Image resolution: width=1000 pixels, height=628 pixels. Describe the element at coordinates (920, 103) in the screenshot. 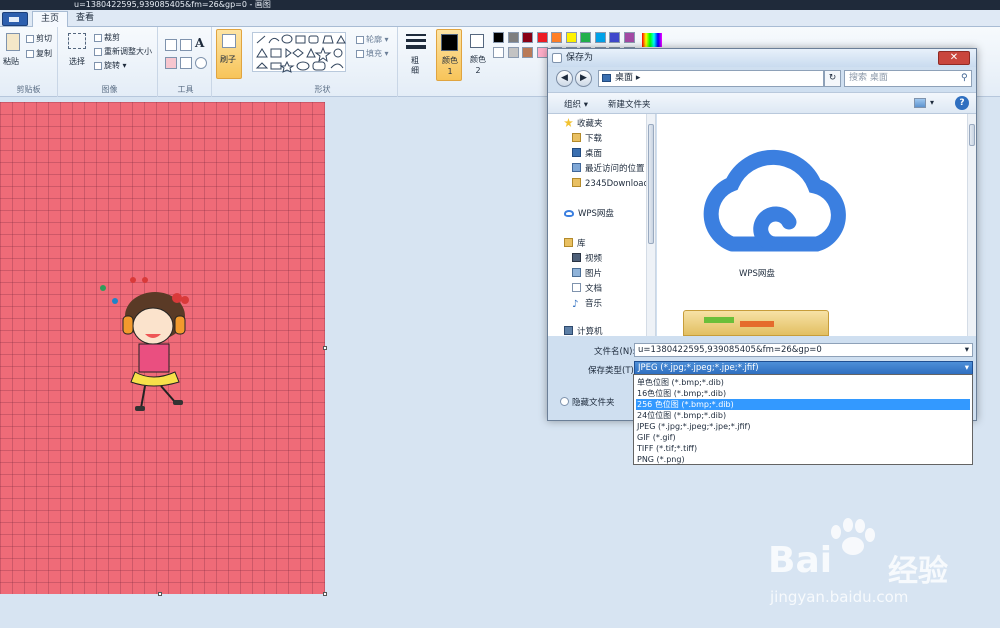

I see `view-options-icon` at that location.